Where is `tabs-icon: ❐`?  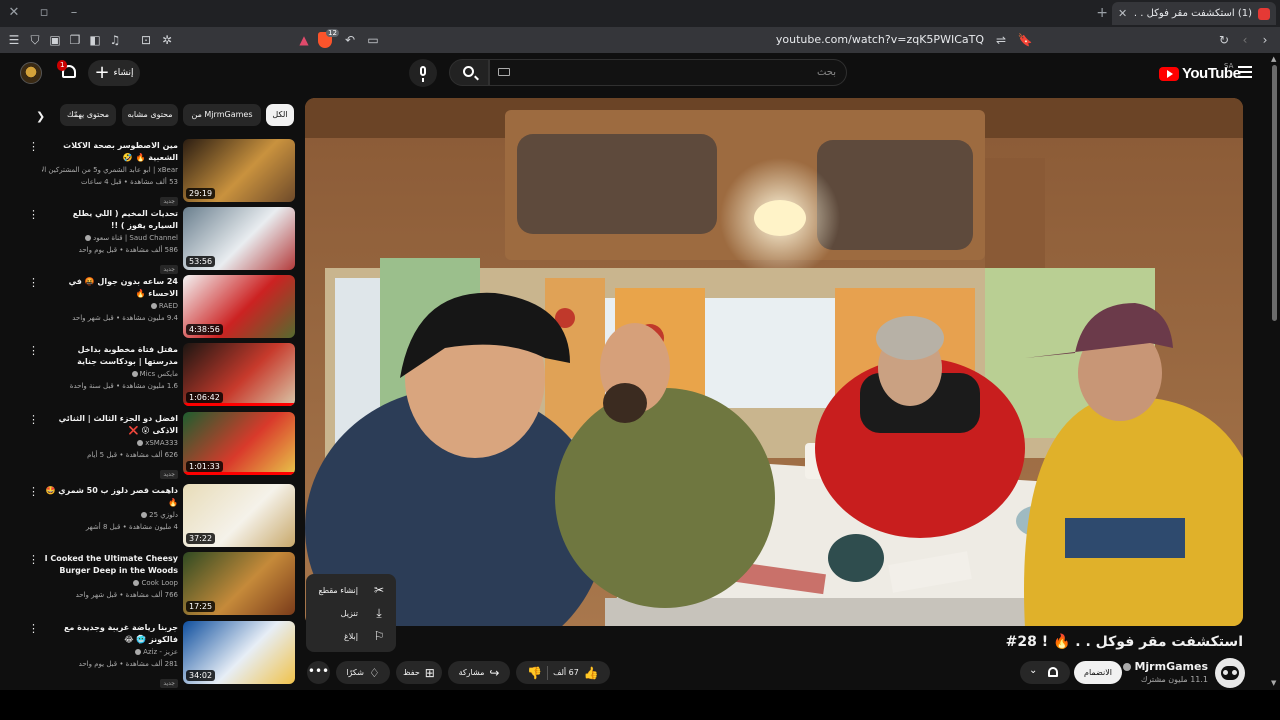
tabs-icon: ❐ is located at coordinates (75, 40).